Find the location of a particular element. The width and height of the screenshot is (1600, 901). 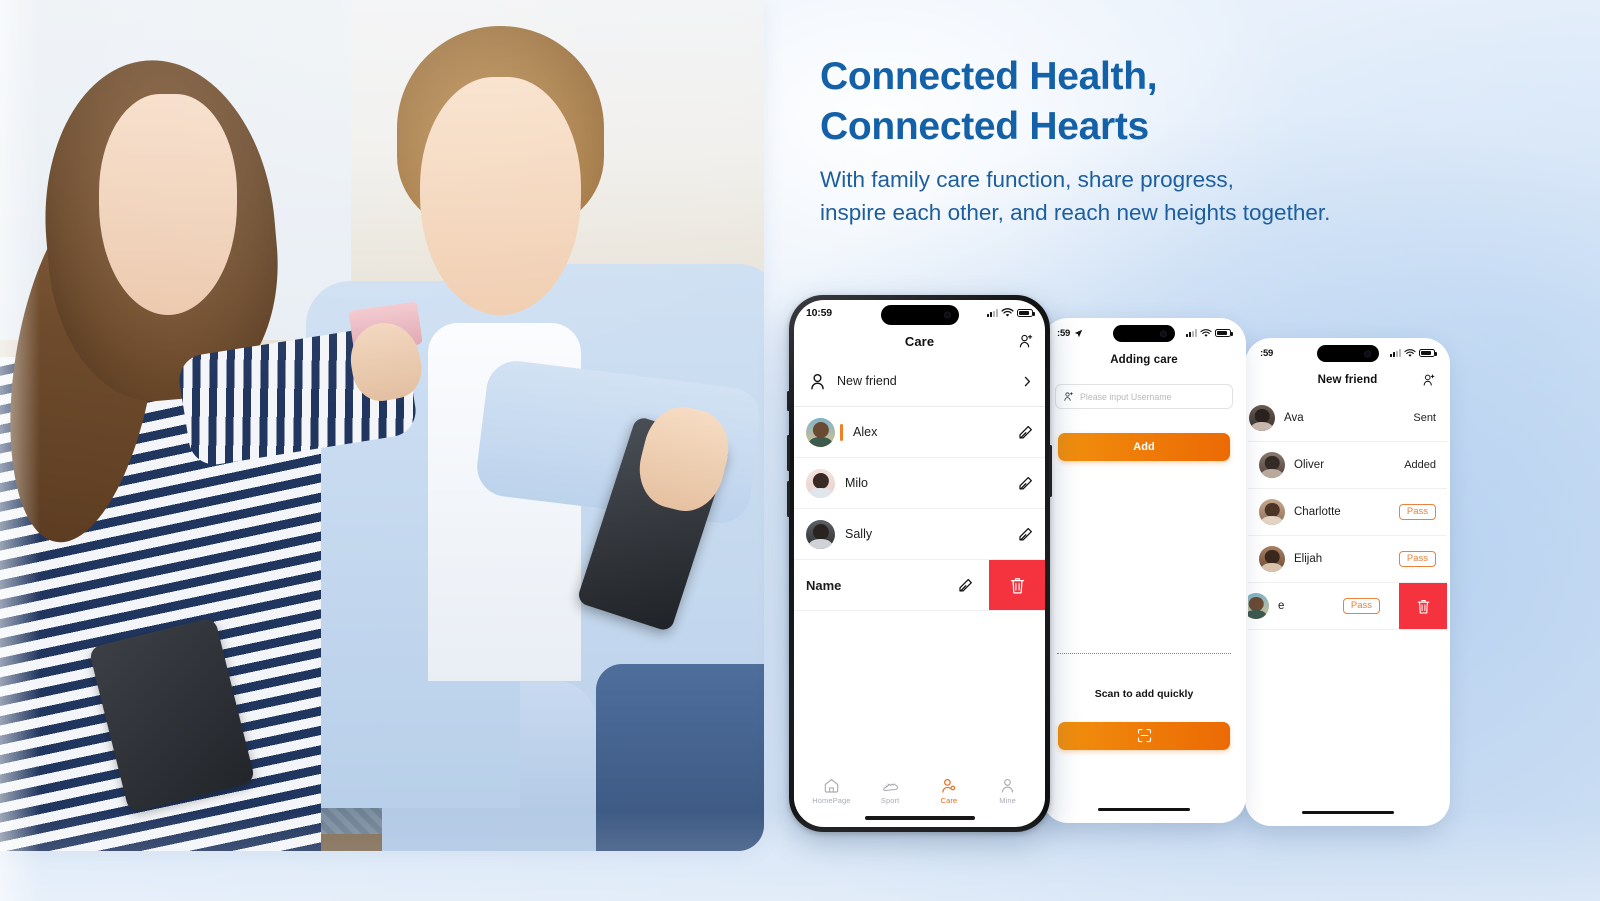

username-input: Please input Username is located at coordinates (1144, 396).